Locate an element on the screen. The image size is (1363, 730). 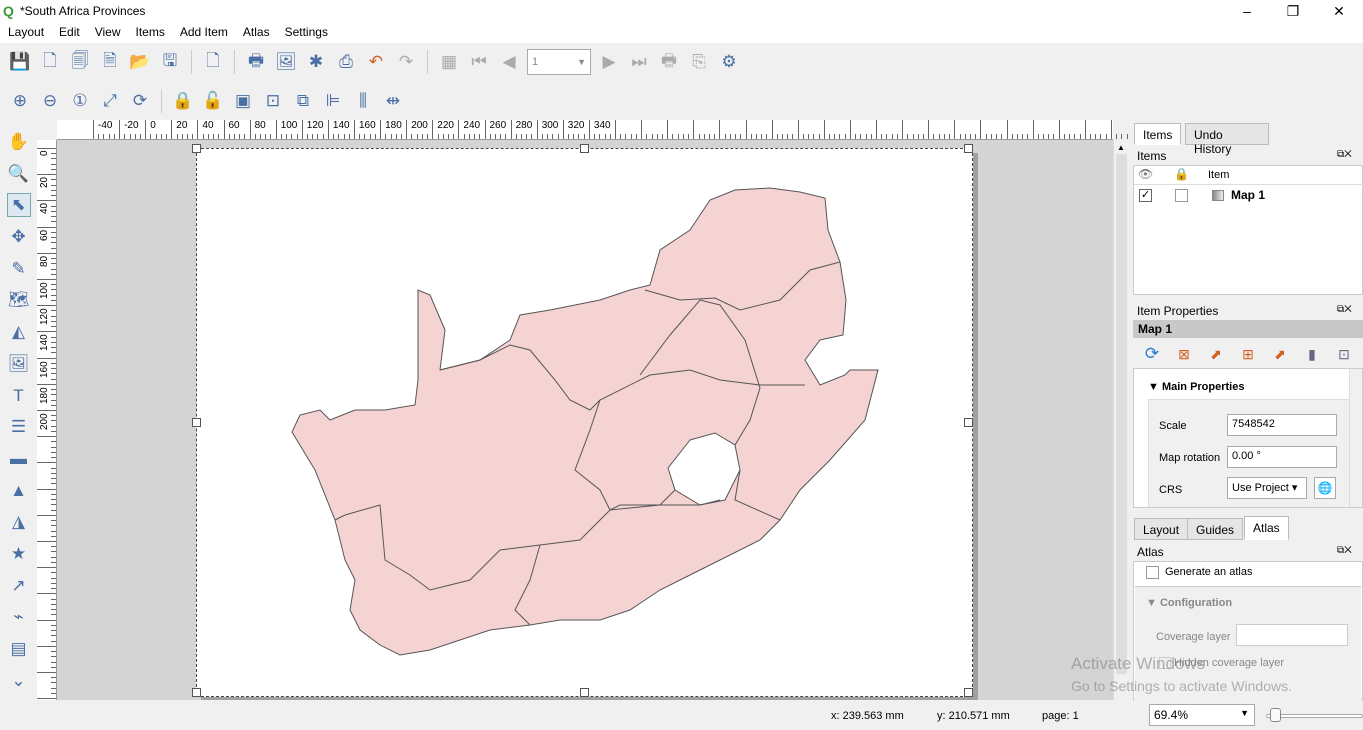
zoom-100-icon: ① is located at coordinates (80, 101).